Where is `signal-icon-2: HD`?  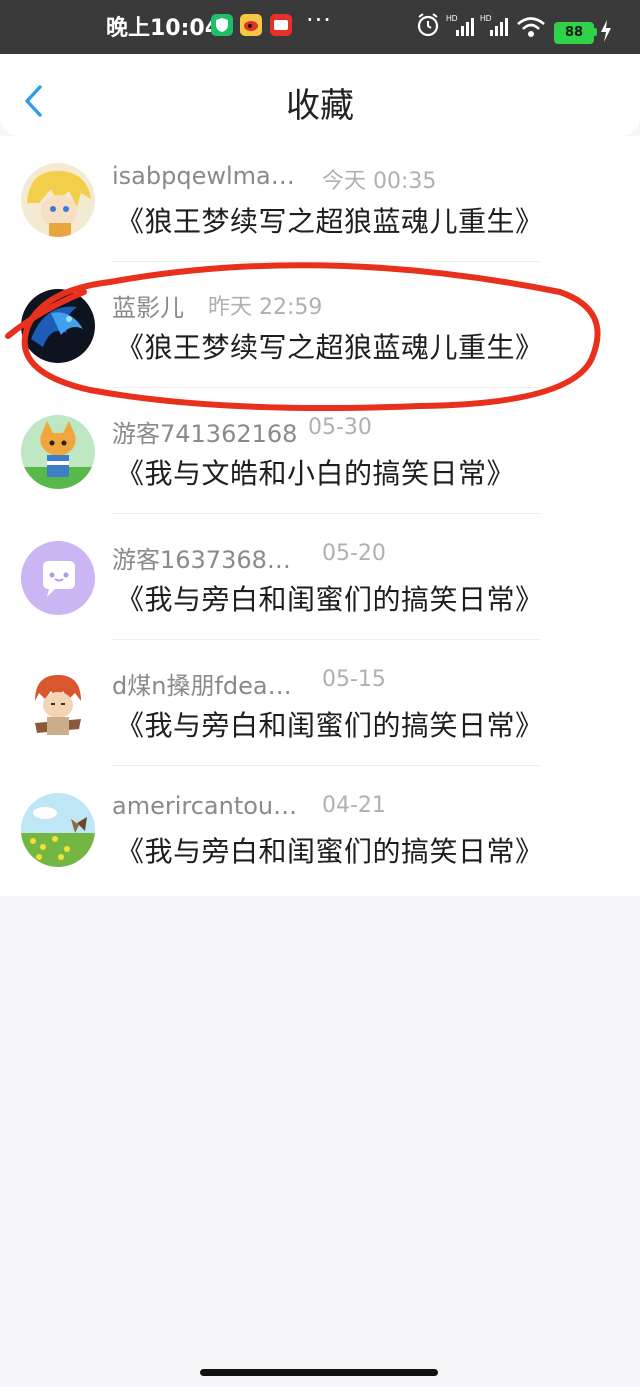 signal-icon-2: HD is located at coordinates (494, 25).